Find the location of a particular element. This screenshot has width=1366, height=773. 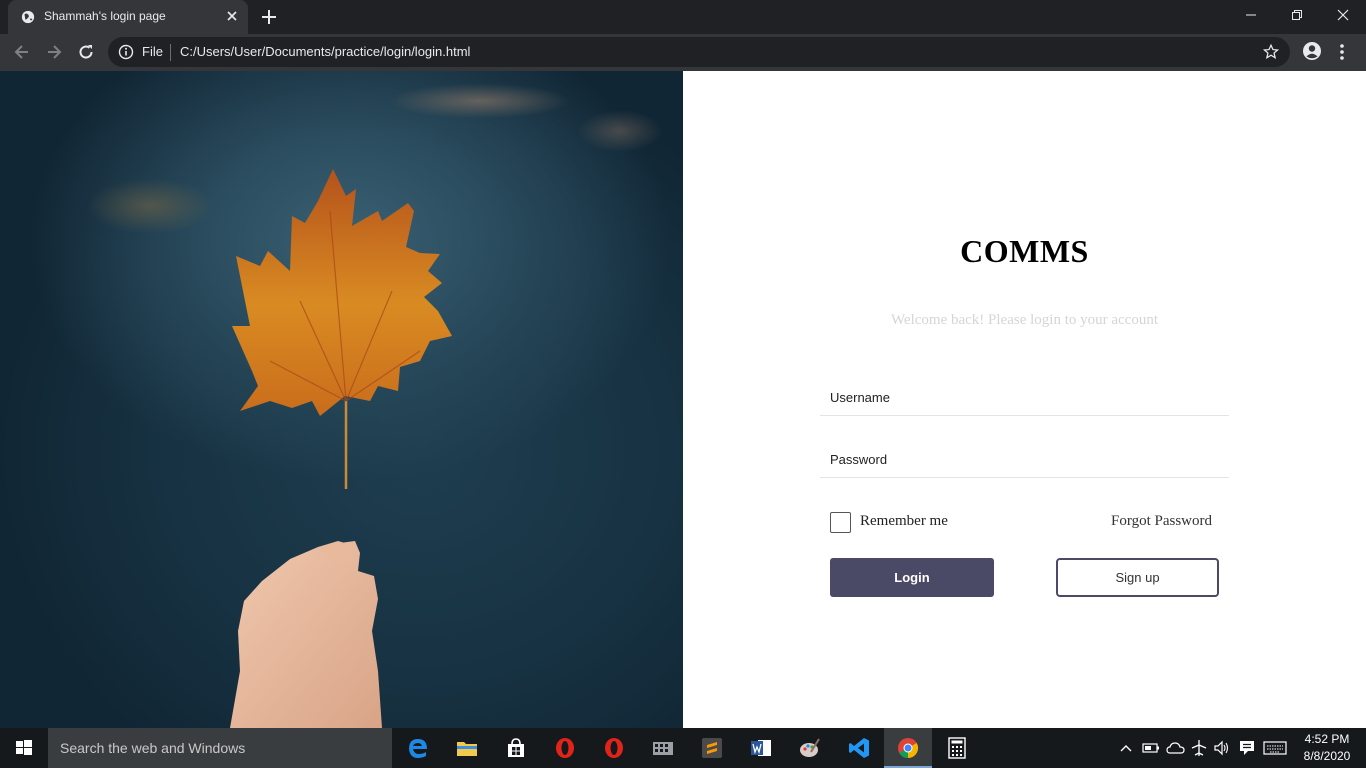

vscode-icon is located at coordinates (859, 748).